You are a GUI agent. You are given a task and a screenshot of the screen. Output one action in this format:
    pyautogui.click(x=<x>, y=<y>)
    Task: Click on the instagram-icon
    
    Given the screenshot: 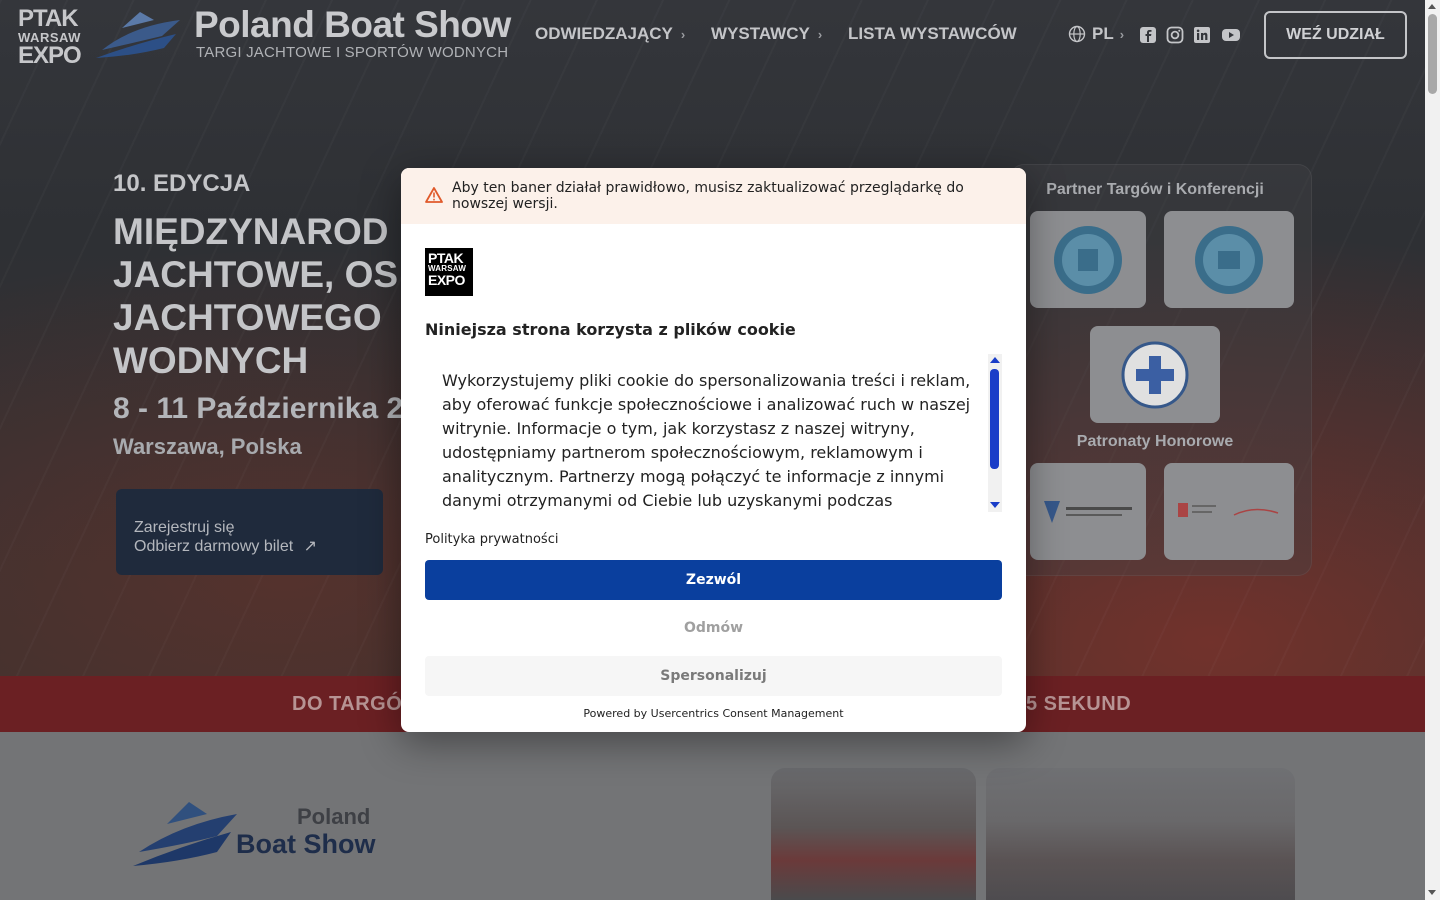 What is the action you would take?
    pyautogui.click(x=1175, y=35)
    